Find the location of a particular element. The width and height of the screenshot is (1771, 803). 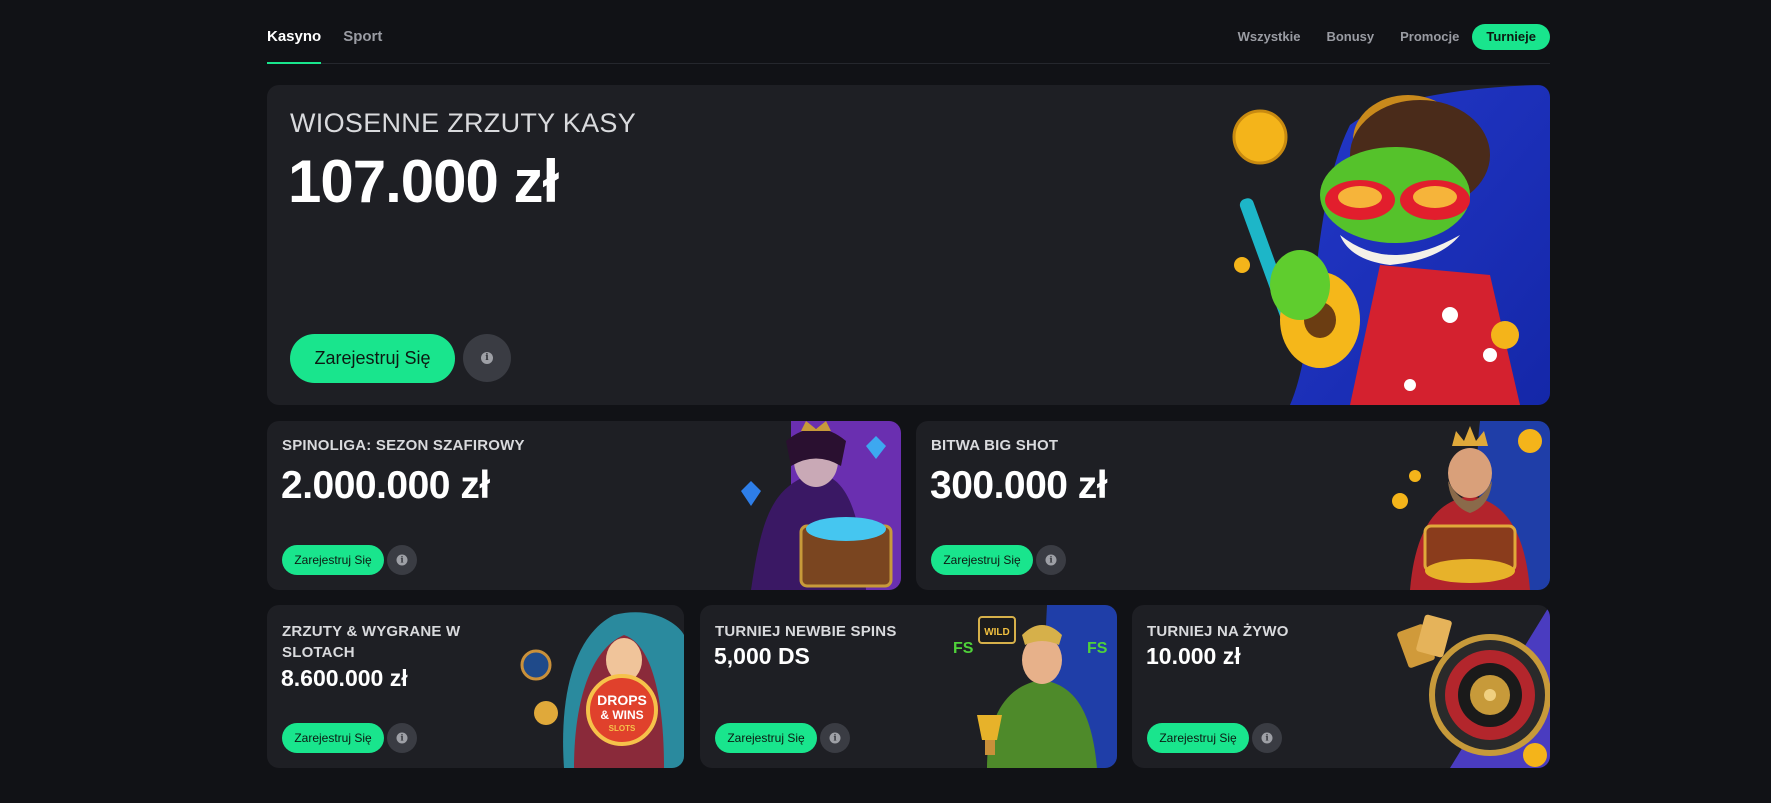

soldier-trophy-illustration: WILD FS FS is located at coordinates (1035, 686).